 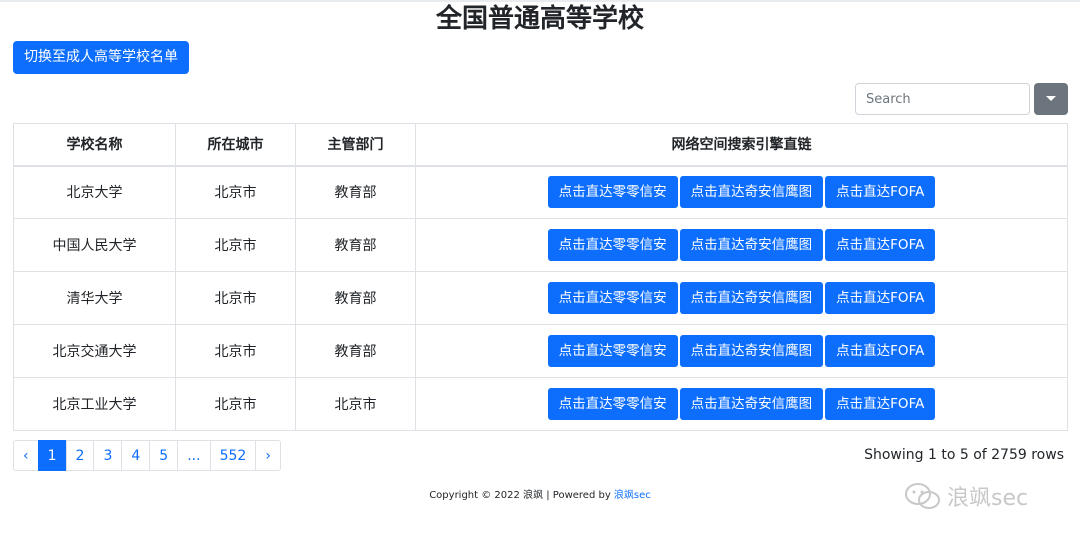 I want to click on page-button: 4, so click(x=136, y=455).